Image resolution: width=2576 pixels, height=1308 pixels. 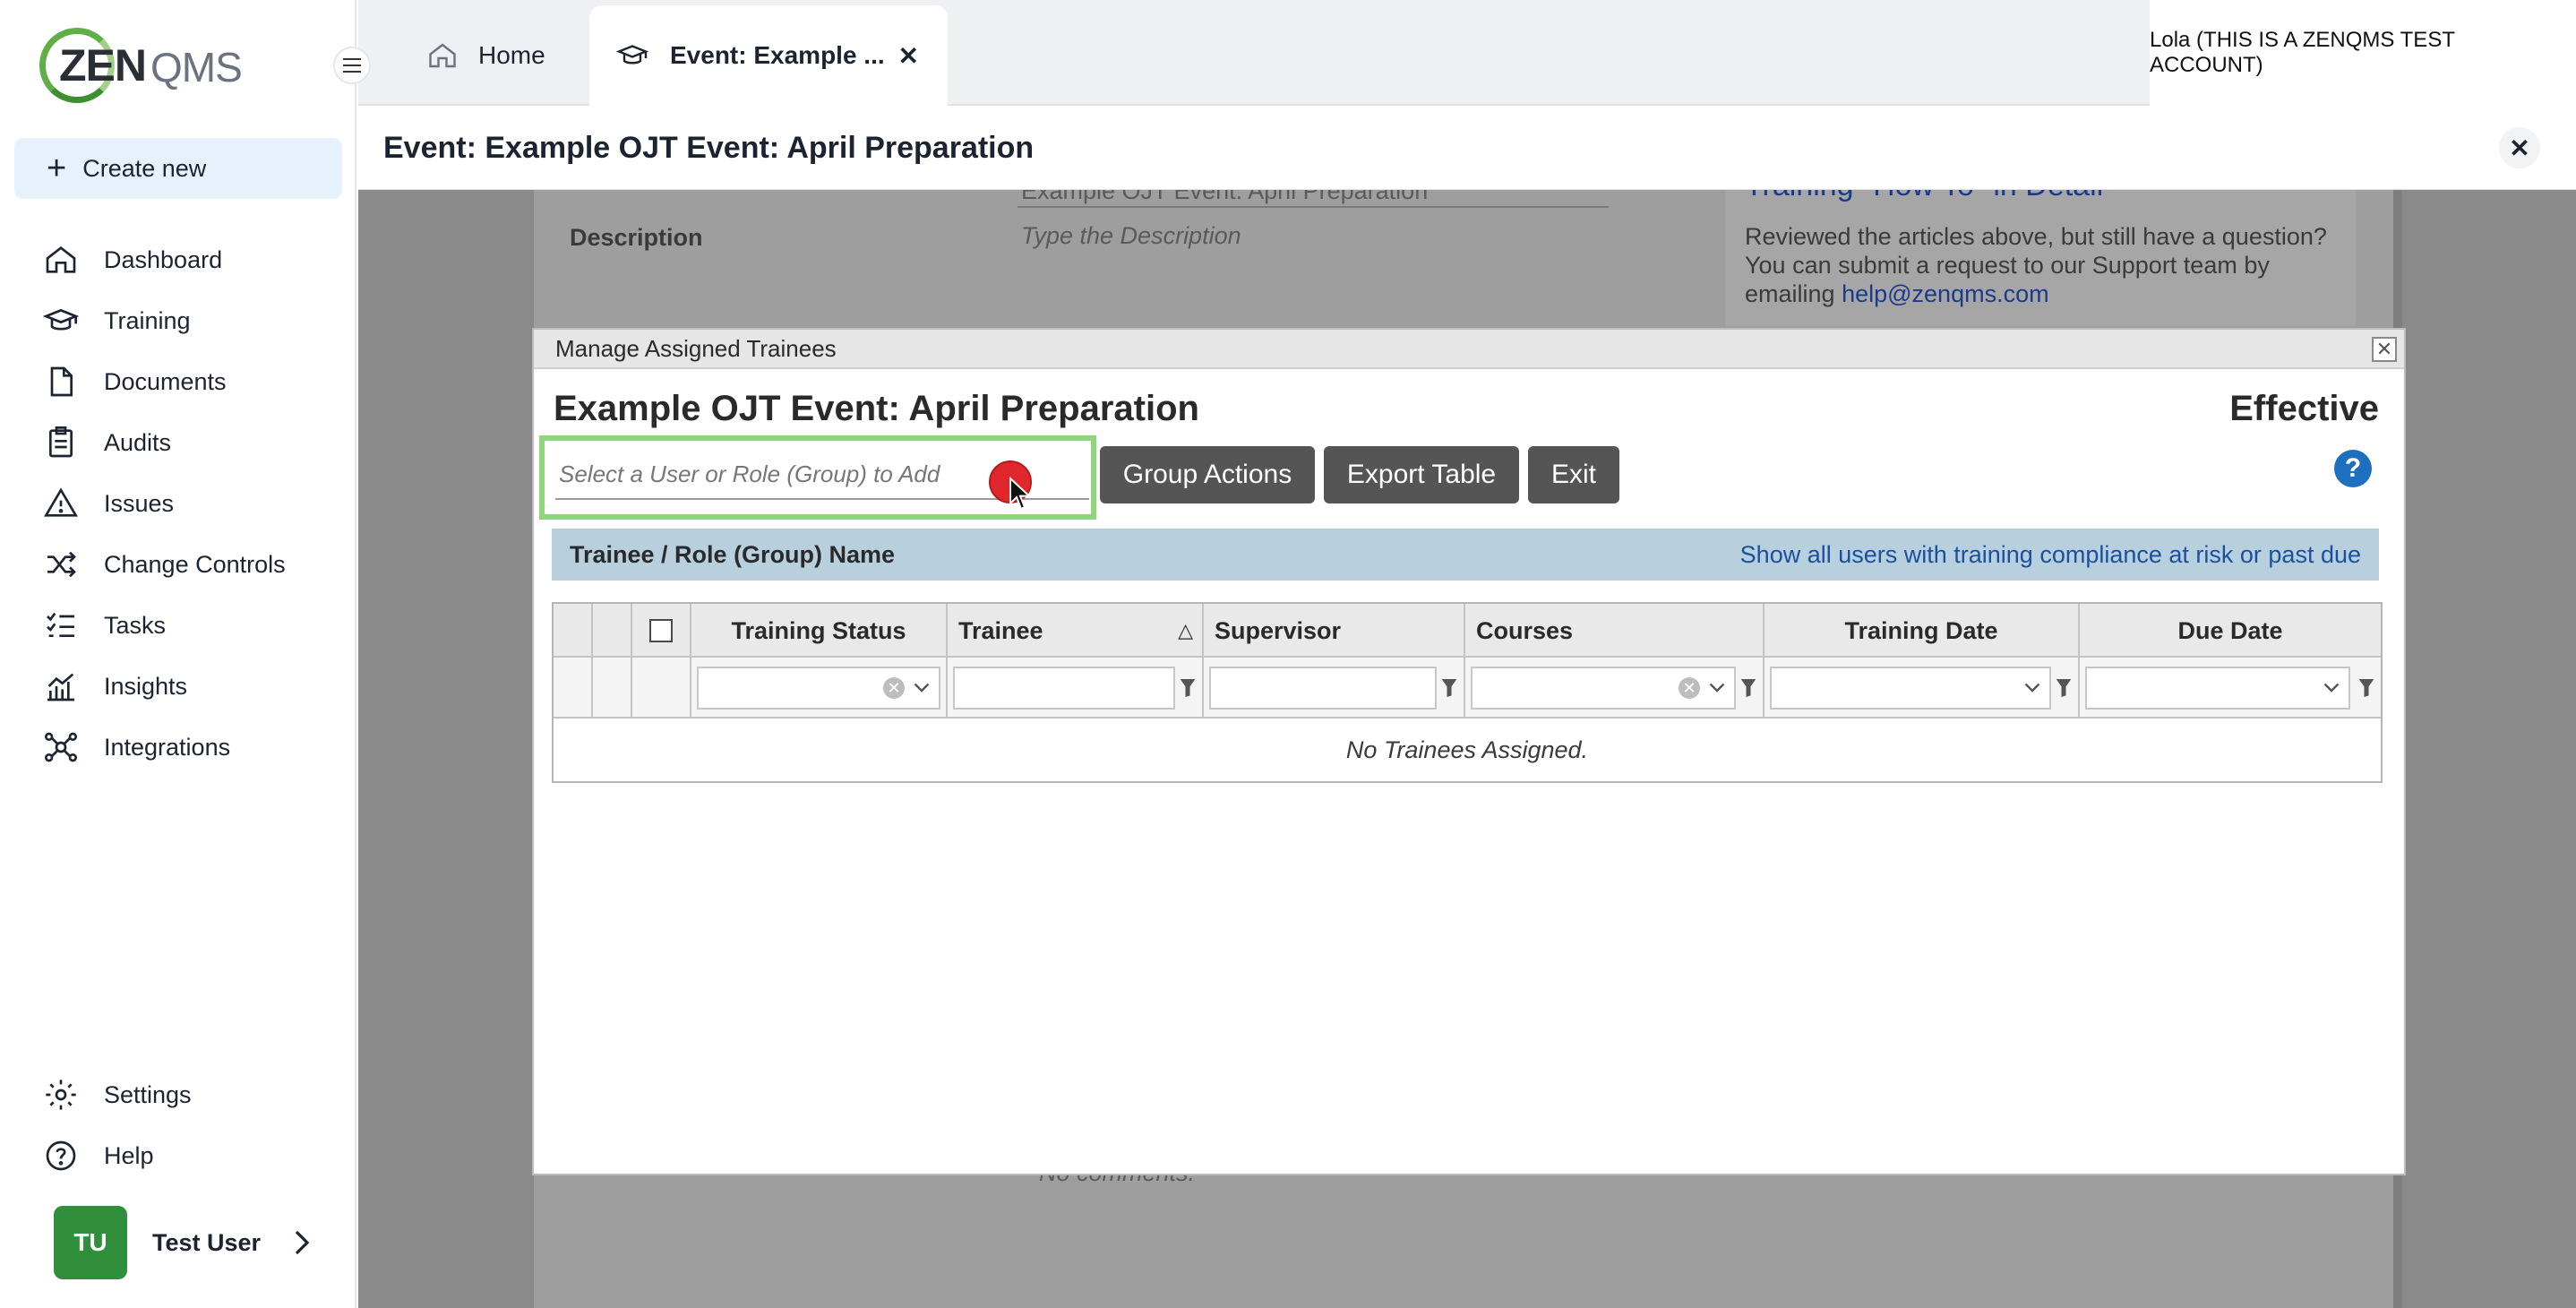 What do you see at coordinates (61, 381) in the screenshot?
I see `document-icon` at bounding box center [61, 381].